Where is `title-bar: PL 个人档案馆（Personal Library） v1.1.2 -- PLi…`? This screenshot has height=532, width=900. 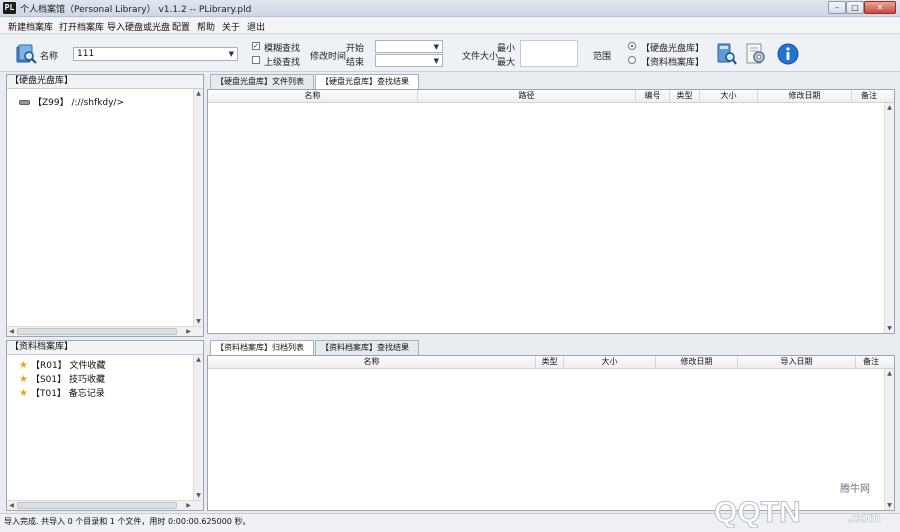
title-bar: PL 个人档案馆（Personal Library） v1.1.2 -- PLi… is located at coordinates (450, 8).